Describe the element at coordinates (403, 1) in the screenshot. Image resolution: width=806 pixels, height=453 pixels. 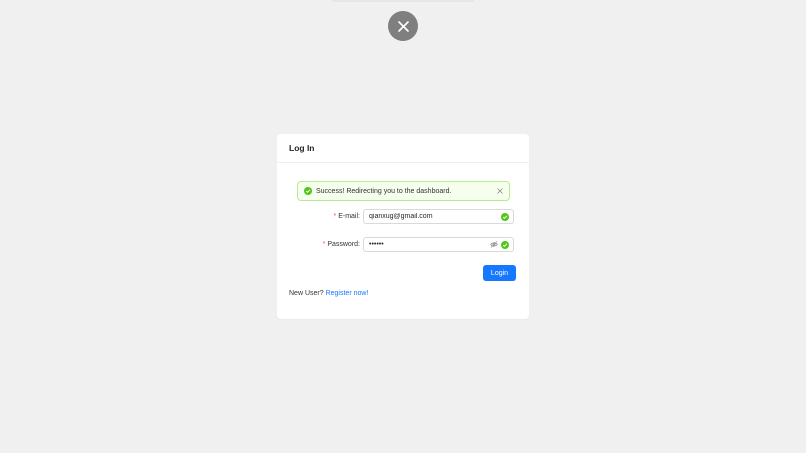
I see `top-edge-bar` at that location.